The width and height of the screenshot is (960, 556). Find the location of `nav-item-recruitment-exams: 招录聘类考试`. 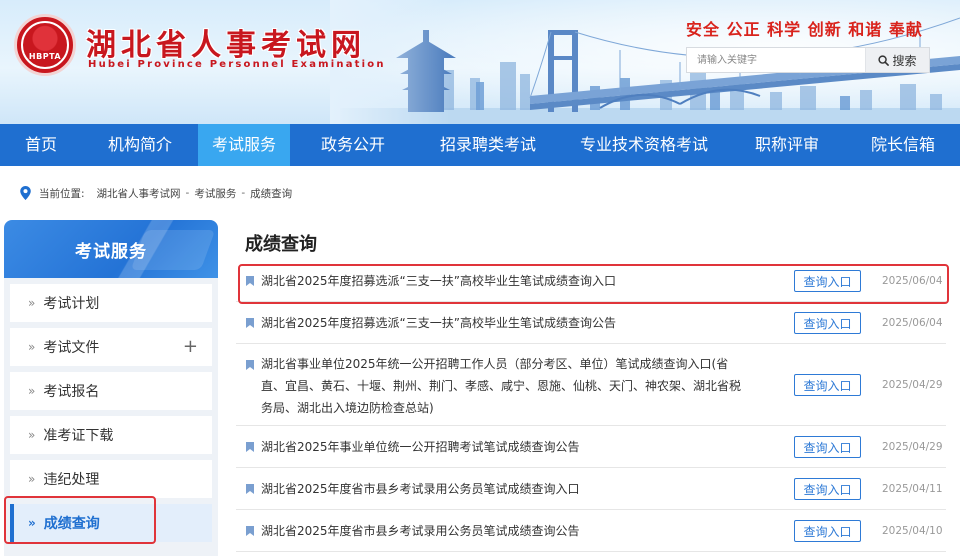

nav-item-recruitment-exams: 招录聘类考试 is located at coordinates (488, 145).